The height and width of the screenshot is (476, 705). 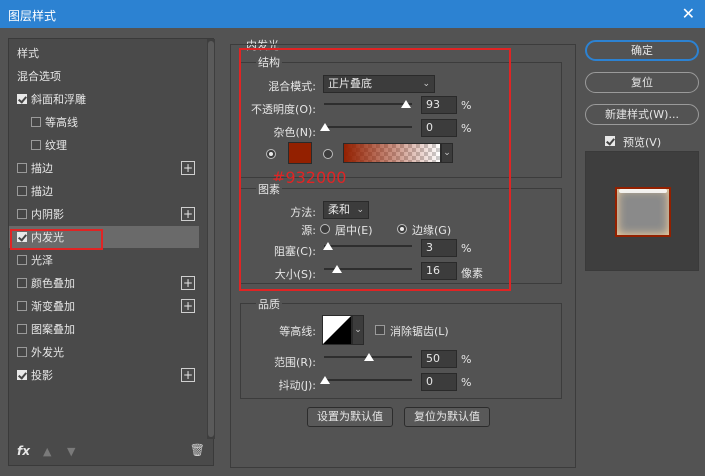 What do you see at coordinates (439, 271) in the screenshot?
I see `size-input: 16` at bounding box center [439, 271].